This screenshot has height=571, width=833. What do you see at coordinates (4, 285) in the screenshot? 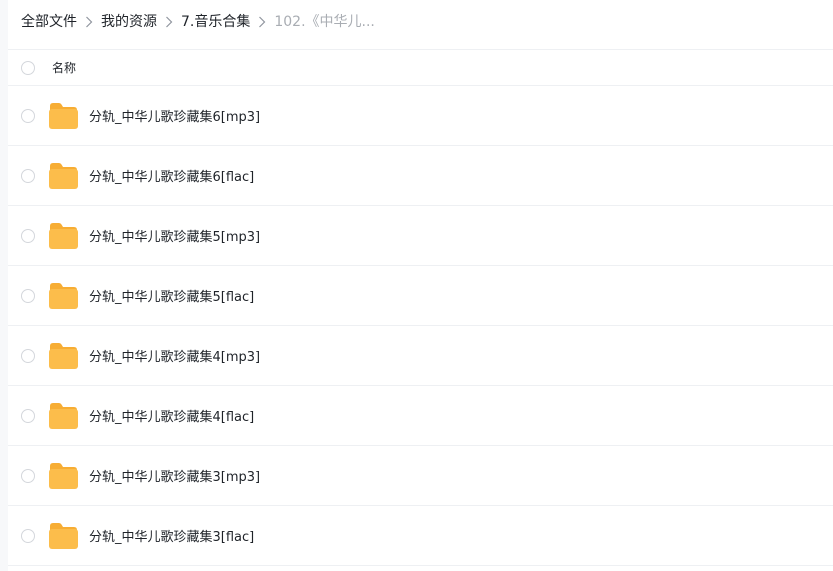
I see `left-edge-strip` at bounding box center [4, 285].